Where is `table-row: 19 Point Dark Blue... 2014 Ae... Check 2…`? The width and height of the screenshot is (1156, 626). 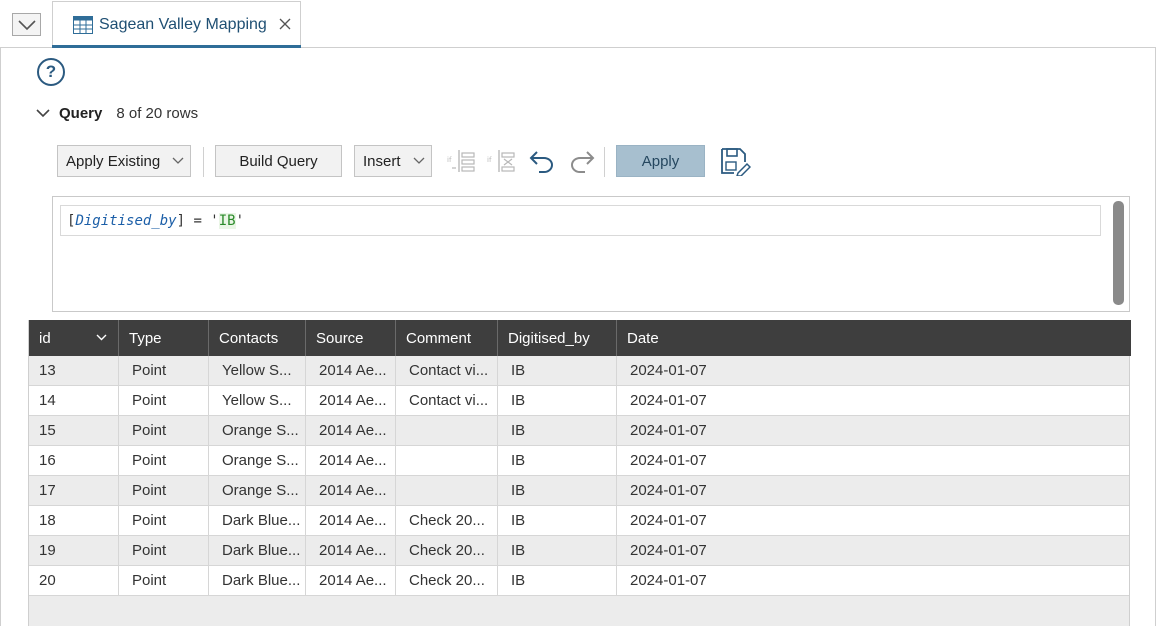
table-row: 19 Point Dark Blue... 2014 Ae... Check 2… is located at coordinates (579, 551).